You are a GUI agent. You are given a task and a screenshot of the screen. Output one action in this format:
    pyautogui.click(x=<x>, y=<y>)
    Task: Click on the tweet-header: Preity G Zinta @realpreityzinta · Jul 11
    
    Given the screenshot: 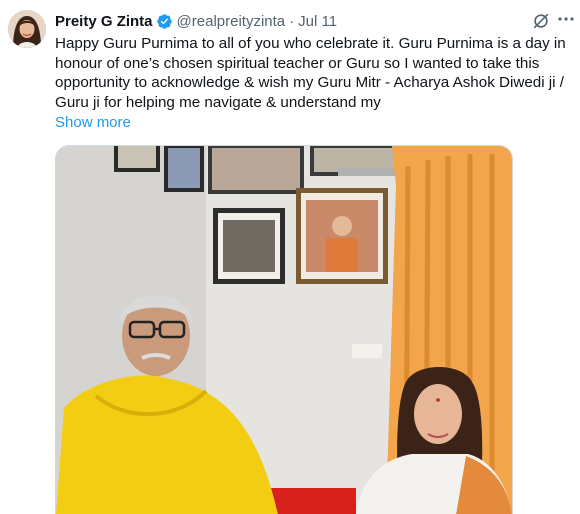 What is the action you would take?
    pyautogui.click(x=312, y=21)
    